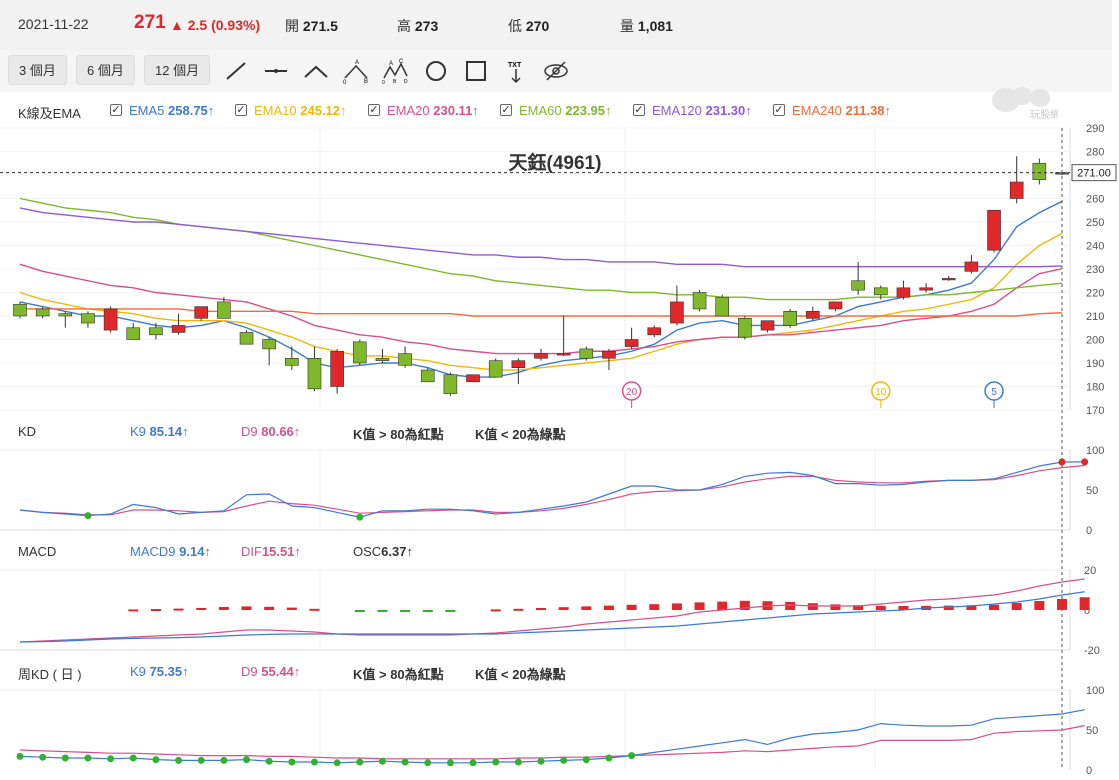  What do you see at coordinates (1092, 651) in the screenshot?
I see `macd-tick-label: -20` at bounding box center [1092, 651].